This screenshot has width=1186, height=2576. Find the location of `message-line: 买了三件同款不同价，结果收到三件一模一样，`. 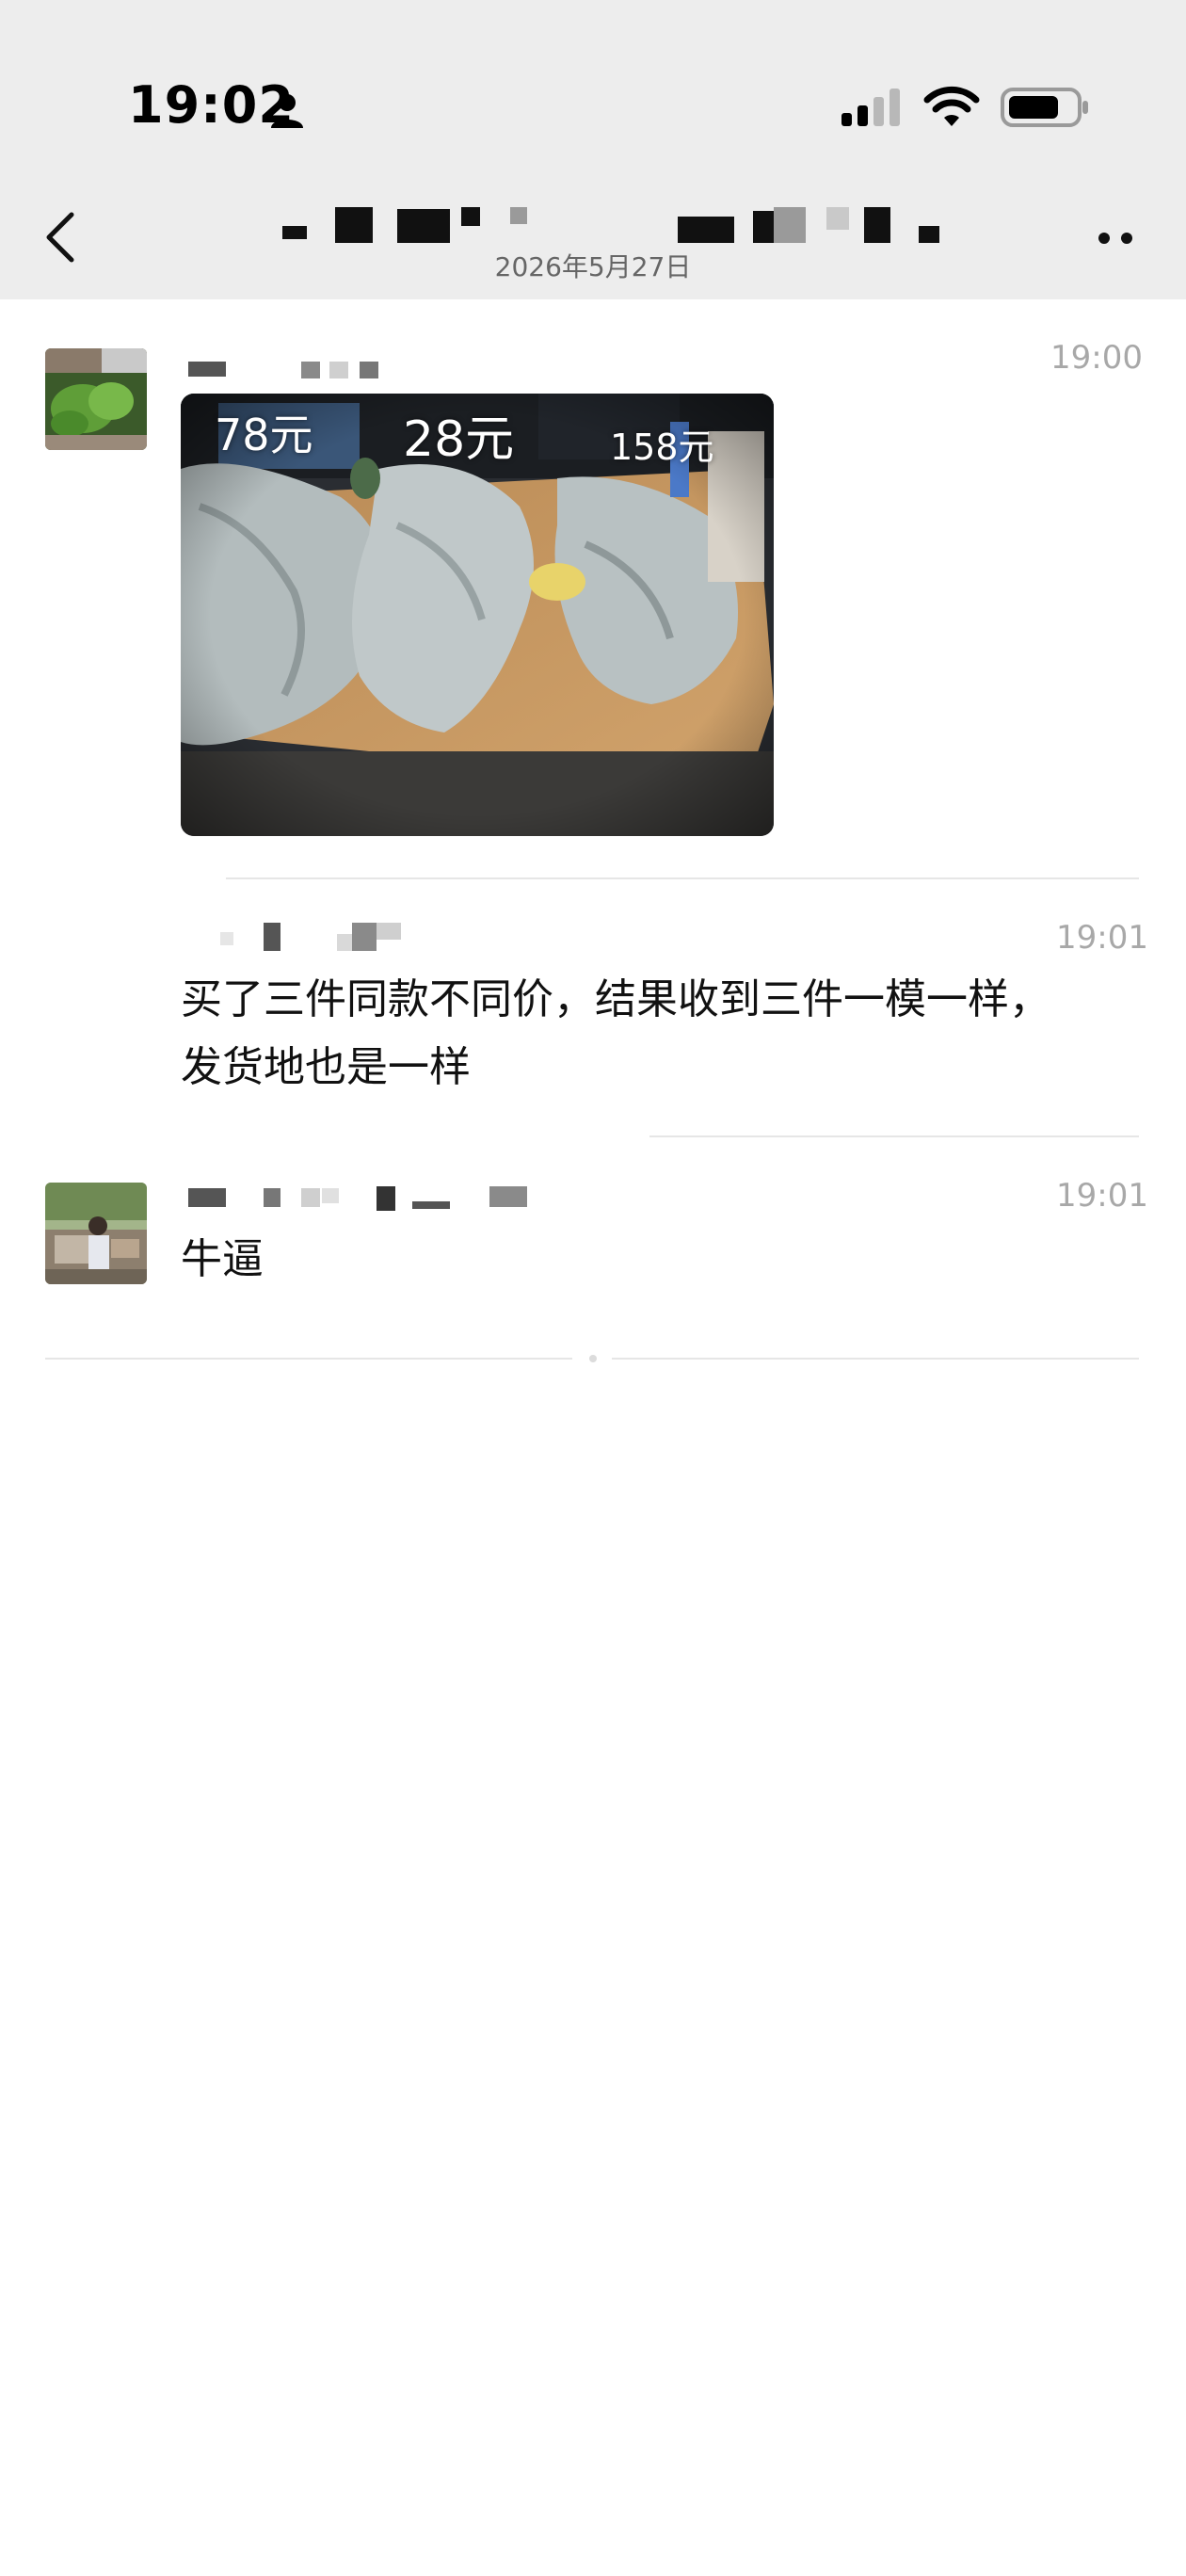

message-line: 买了三件同款不同价，结果收到三件一模一样， is located at coordinates (615, 999).